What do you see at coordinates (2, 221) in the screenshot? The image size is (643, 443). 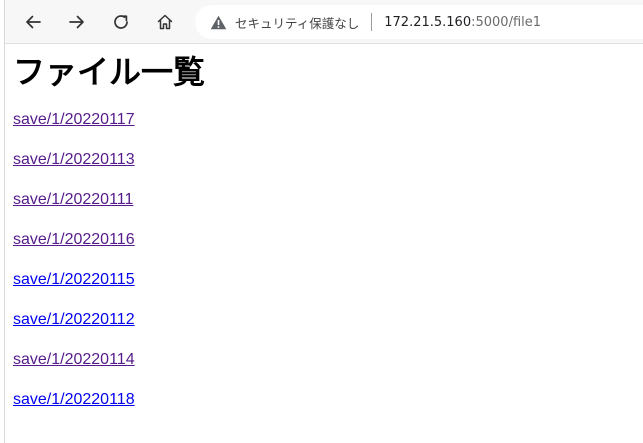 I see `background-window-edge` at bounding box center [2, 221].